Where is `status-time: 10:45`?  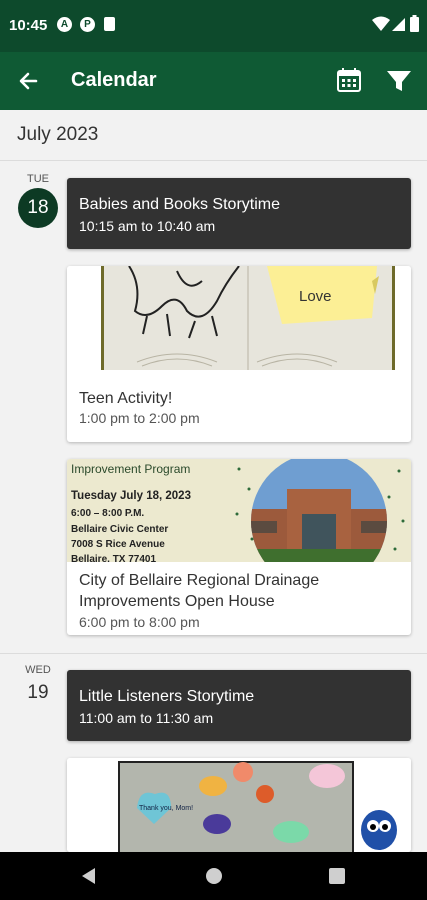
status-time: 10:45 is located at coordinates (28, 25).